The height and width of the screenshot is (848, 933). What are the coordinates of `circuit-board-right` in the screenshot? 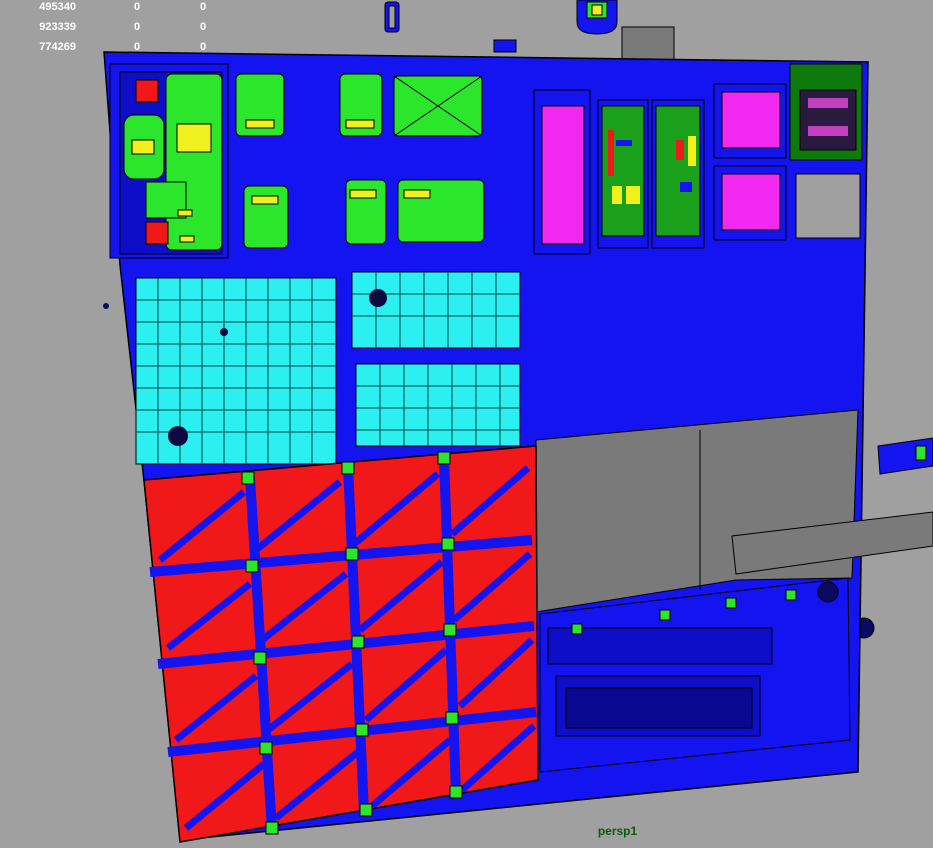 It's located at (678, 174).